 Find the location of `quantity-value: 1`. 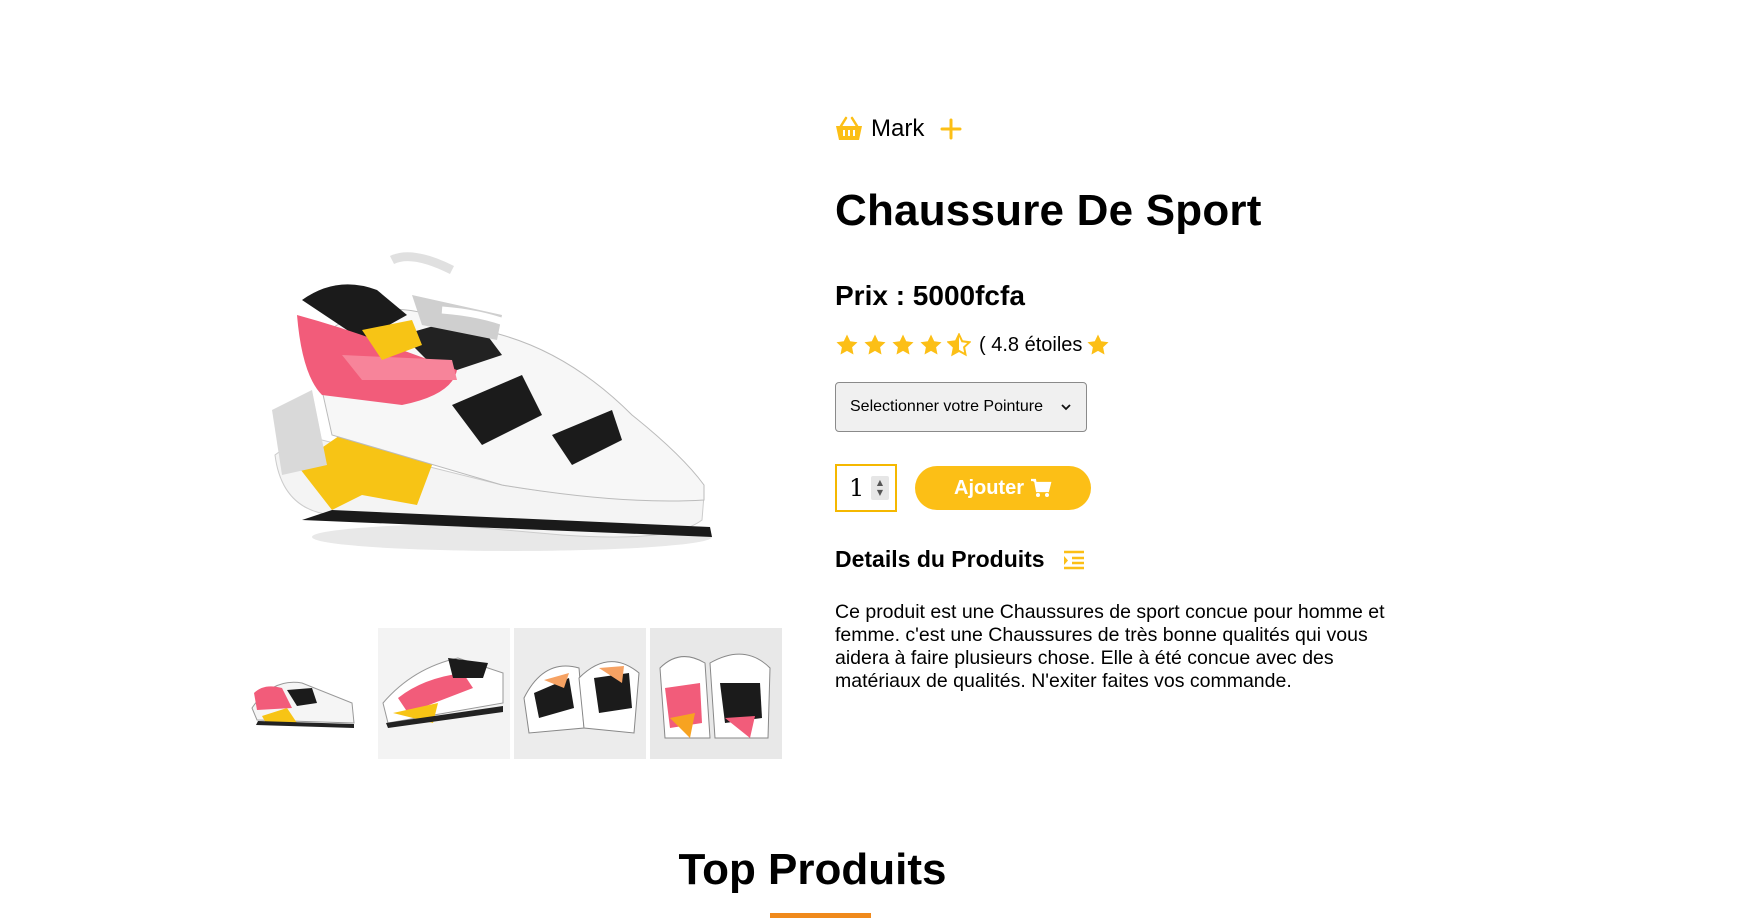

quantity-value: 1 is located at coordinates (857, 488).